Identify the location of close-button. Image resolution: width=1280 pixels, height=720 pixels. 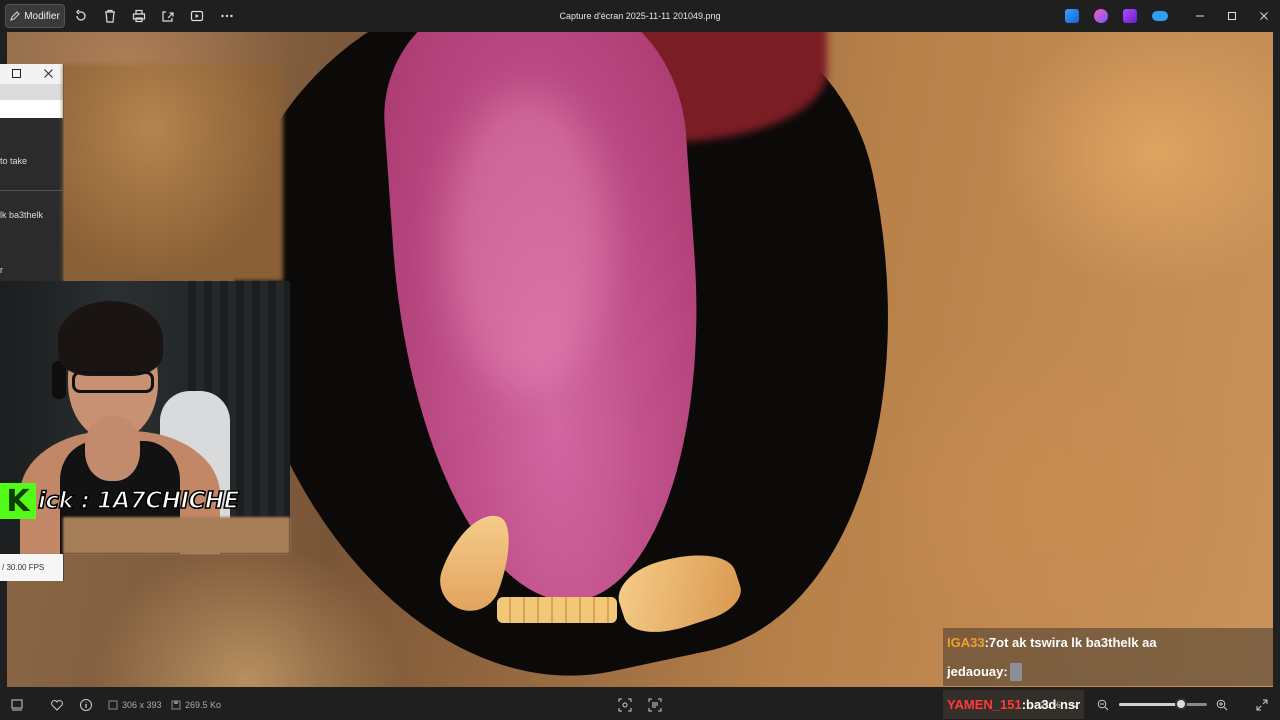
(1264, 16).